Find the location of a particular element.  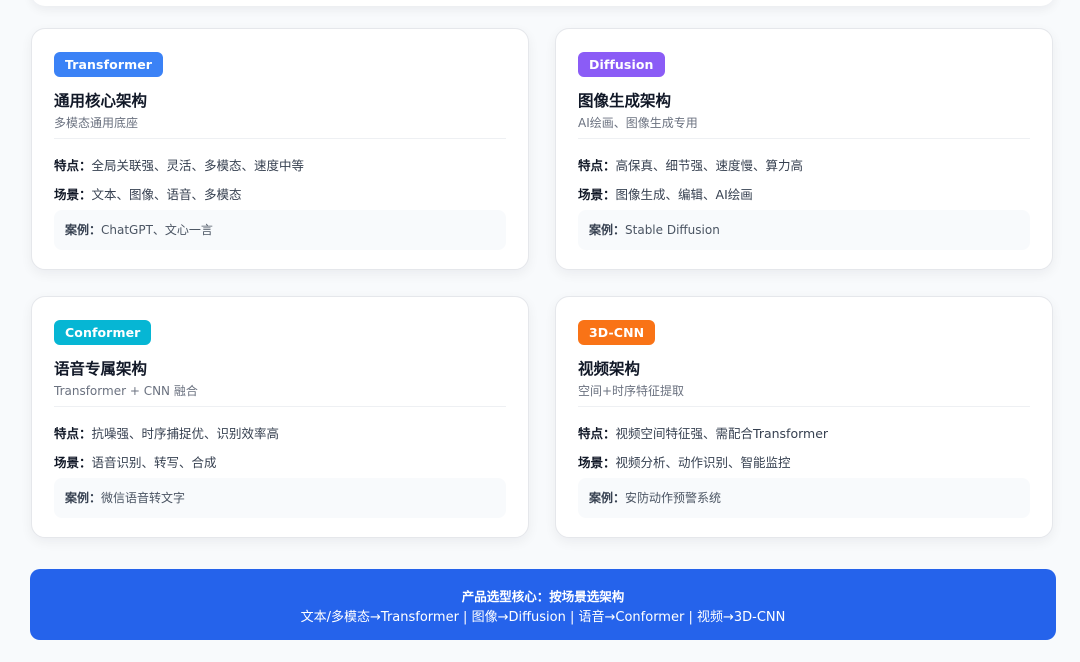

architecture-title: 通用核心架构 is located at coordinates (101, 101).